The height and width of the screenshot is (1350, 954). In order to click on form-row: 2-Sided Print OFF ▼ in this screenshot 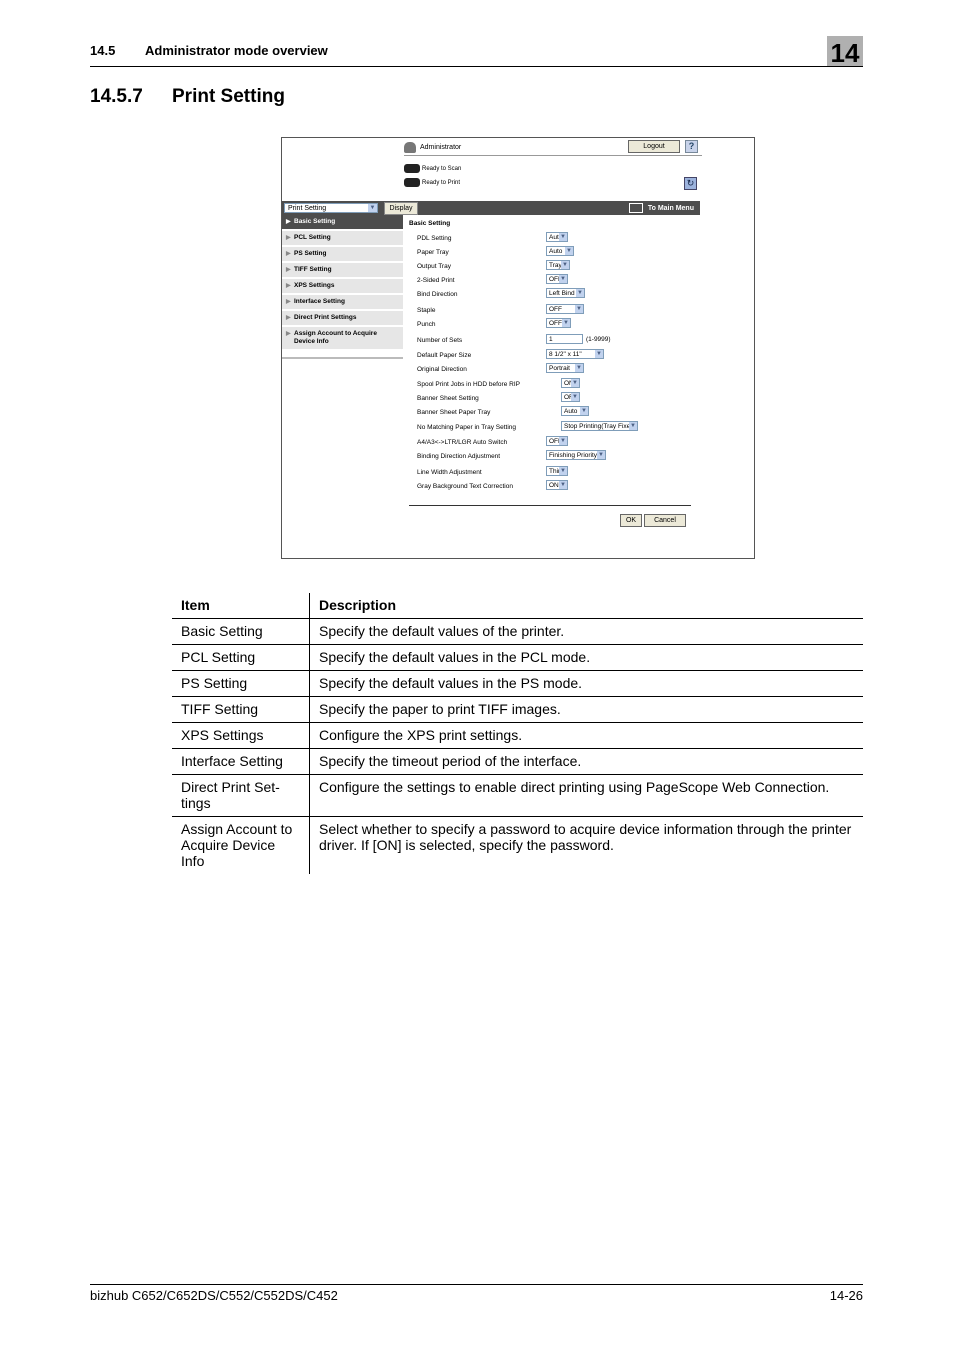, I will do `click(554, 281)`.